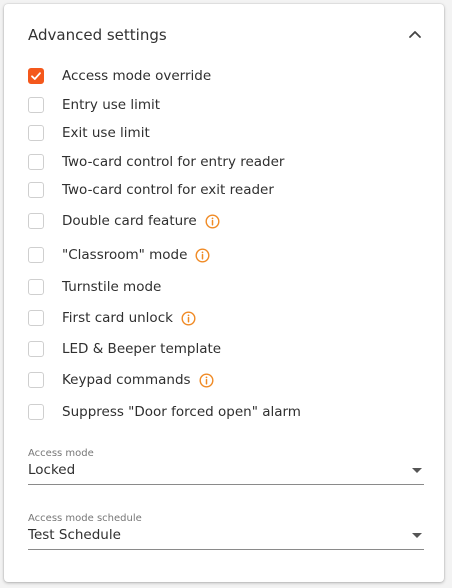 The image size is (452, 588). What do you see at coordinates (173, 162) in the screenshot?
I see `option-label: Two-card control for entry reader` at bounding box center [173, 162].